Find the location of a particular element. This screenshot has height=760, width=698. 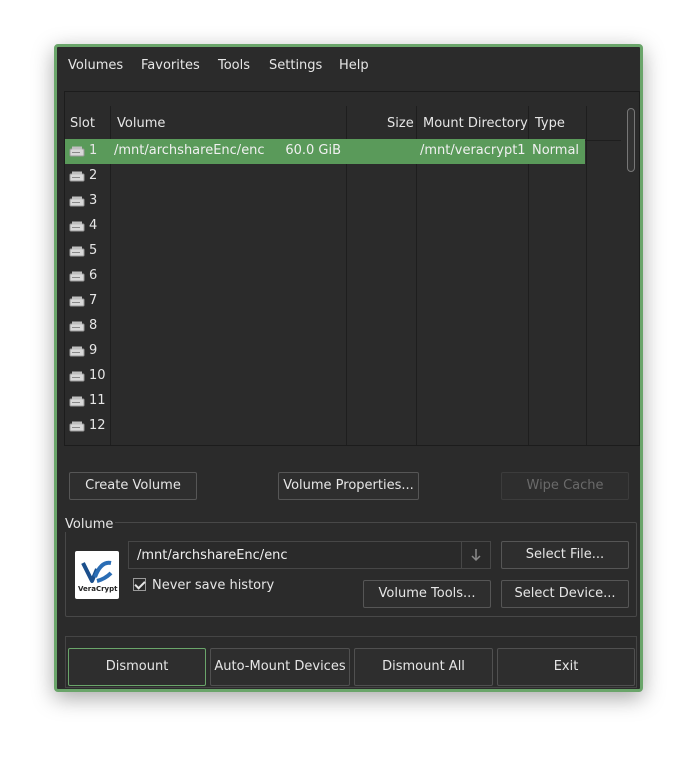

slot-number: 9 is located at coordinates (93, 350).